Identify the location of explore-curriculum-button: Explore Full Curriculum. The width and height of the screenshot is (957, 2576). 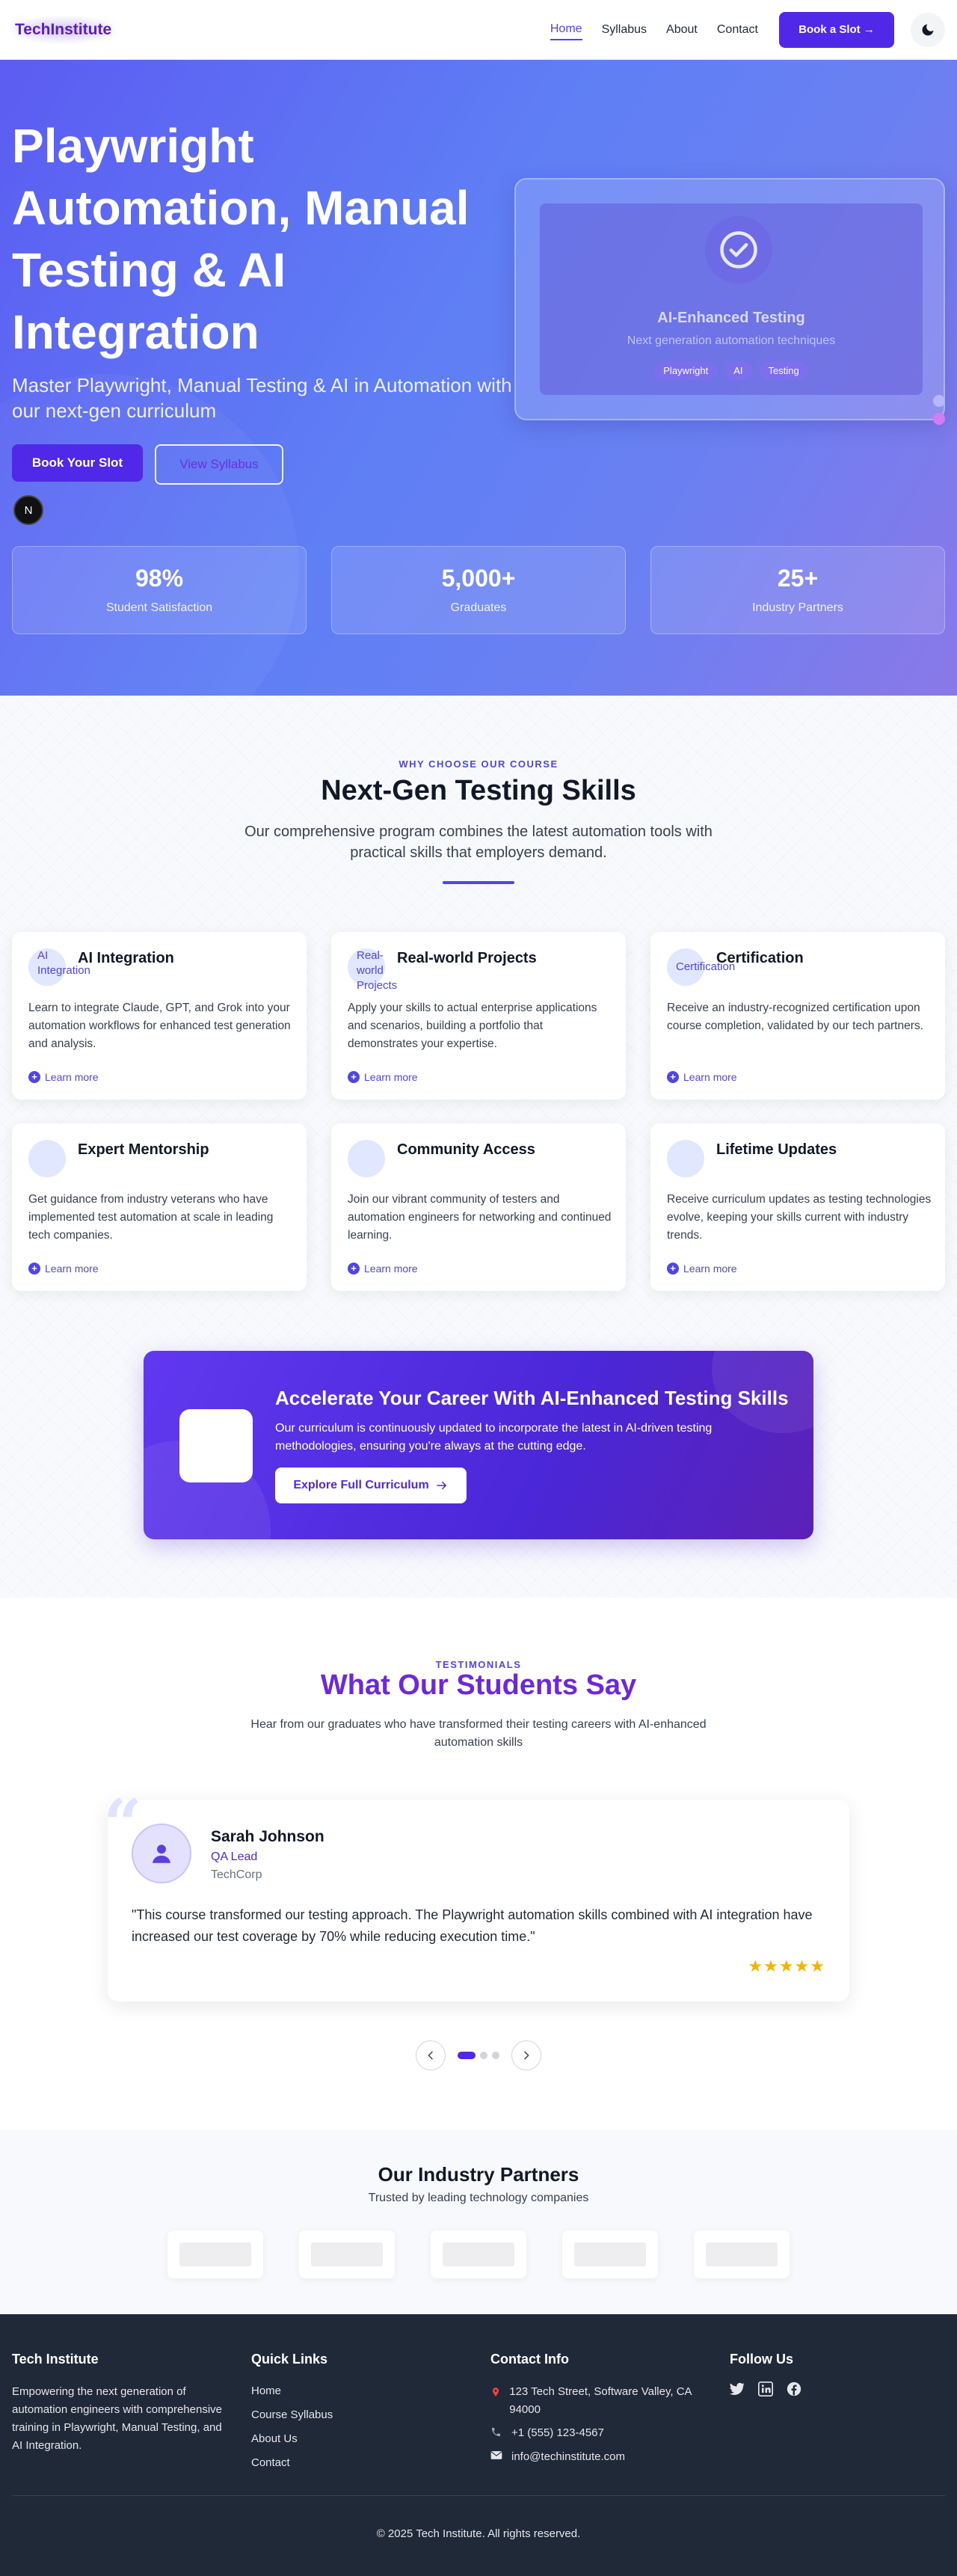
(371, 1485).